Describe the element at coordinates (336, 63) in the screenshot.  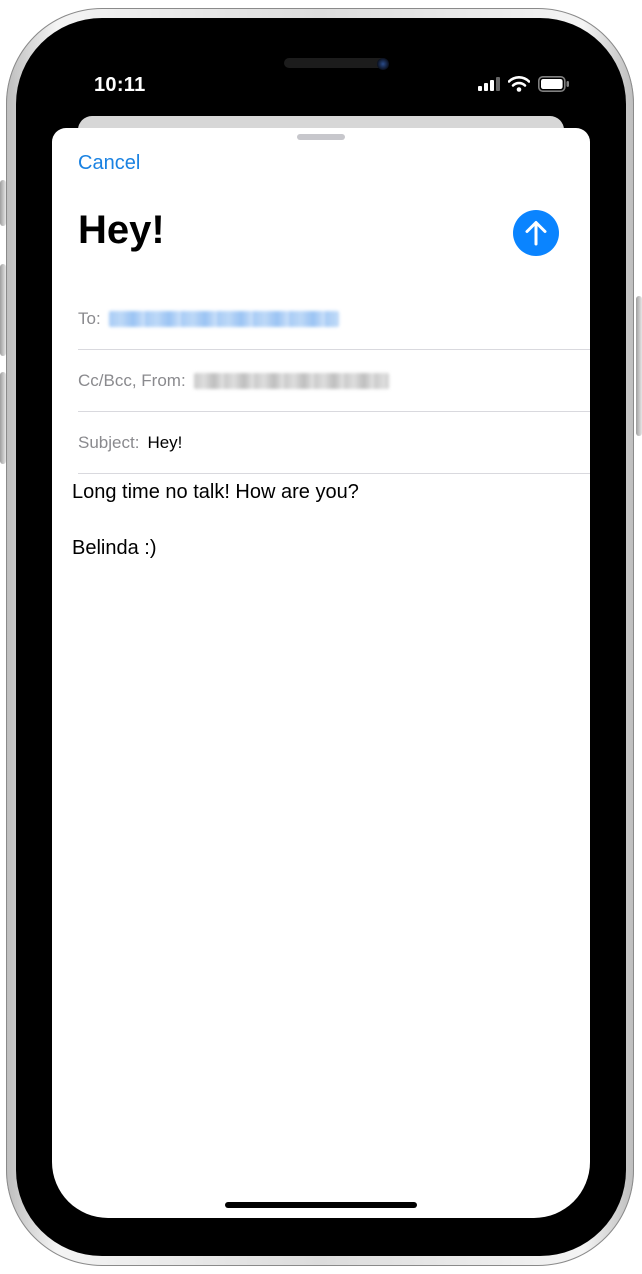
I see `speaker-grille` at that location.